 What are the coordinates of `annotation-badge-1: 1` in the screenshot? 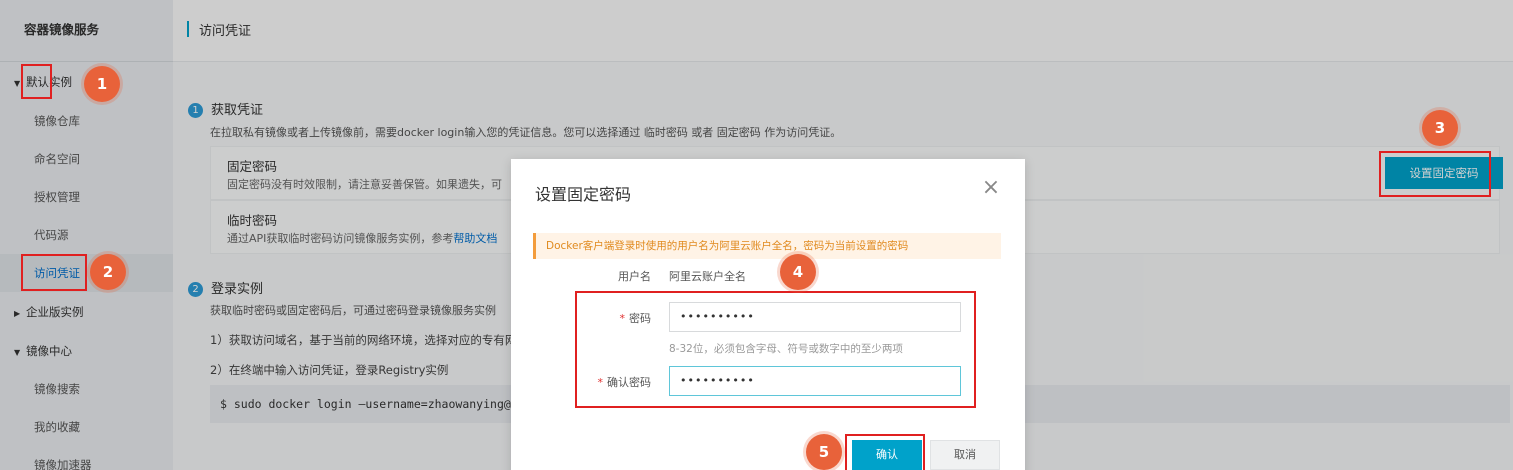 It's located at (102, 84).